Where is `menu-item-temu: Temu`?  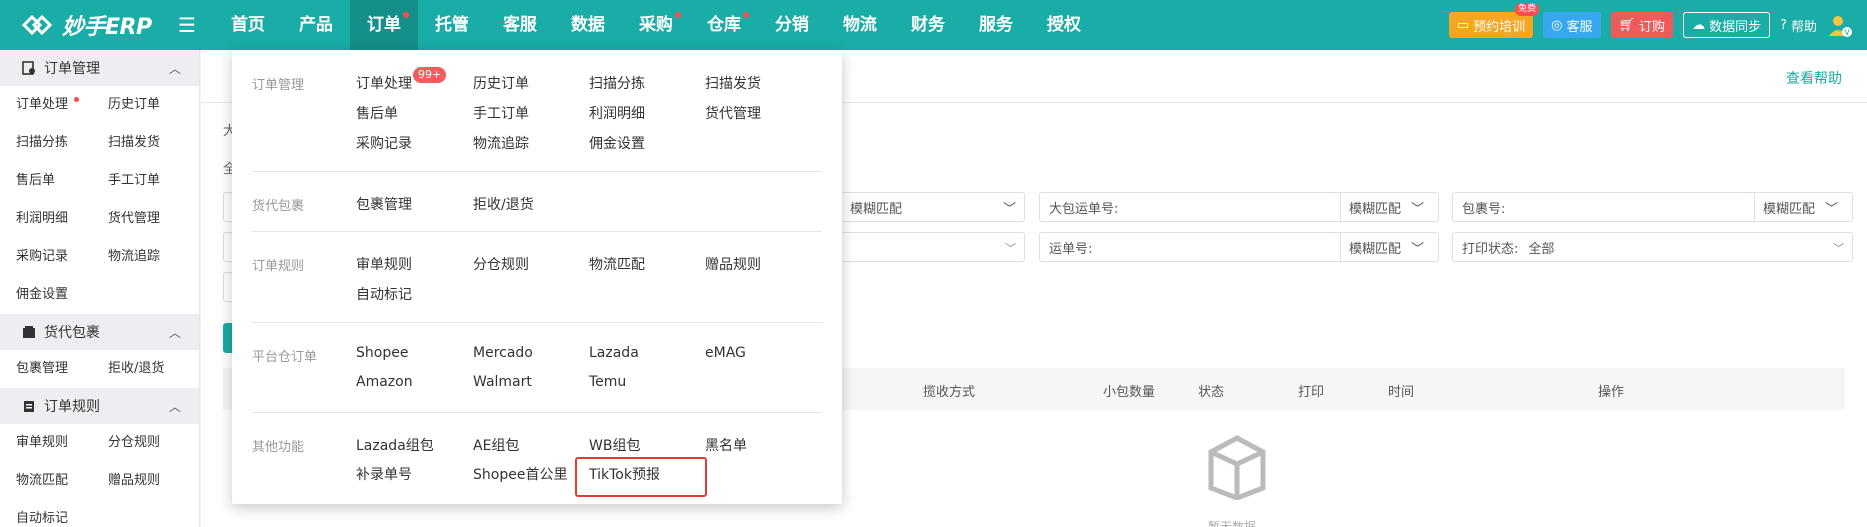 menu-item-temu: Temu is located at coordinates (607, 382).